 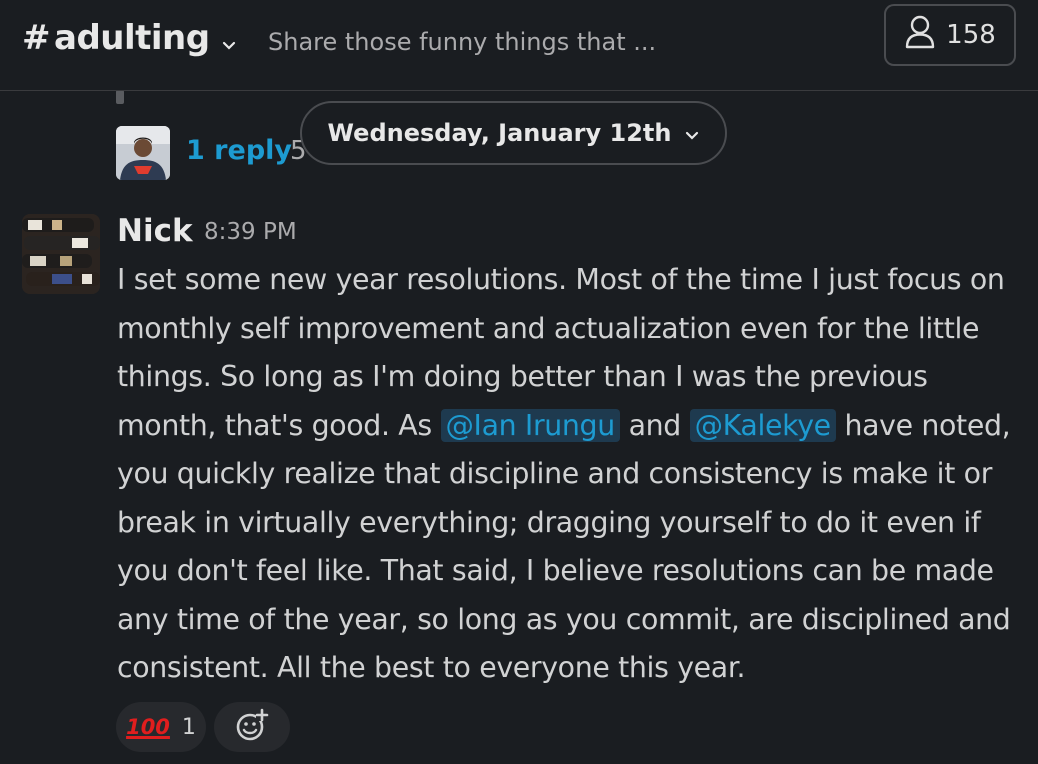 I want to click on user-mention: @Kalekye, so click(x=762, y=425).